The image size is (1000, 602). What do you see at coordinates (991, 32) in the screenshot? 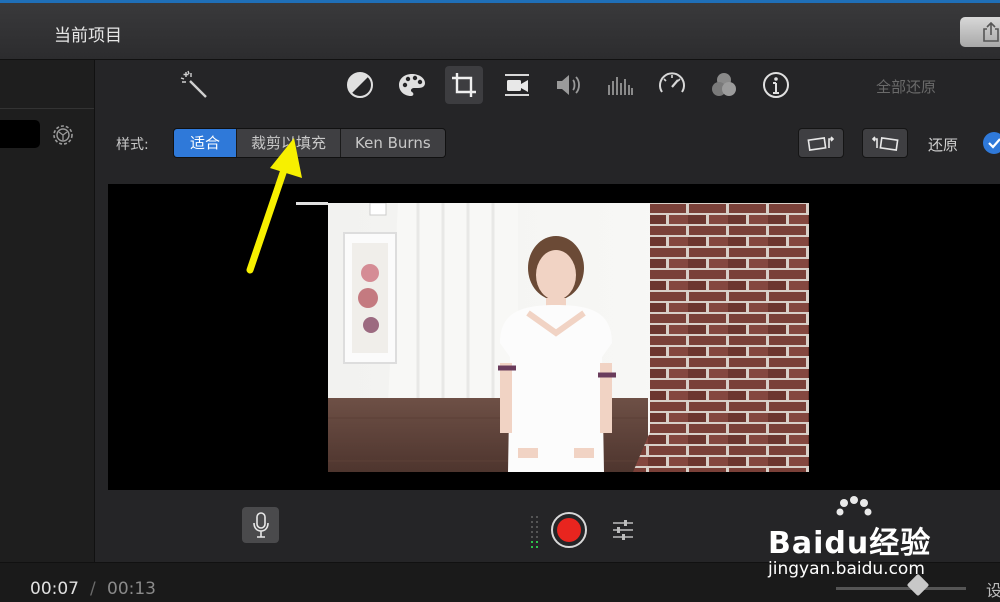
I see `share-icon` at bounding box center [991, 32].